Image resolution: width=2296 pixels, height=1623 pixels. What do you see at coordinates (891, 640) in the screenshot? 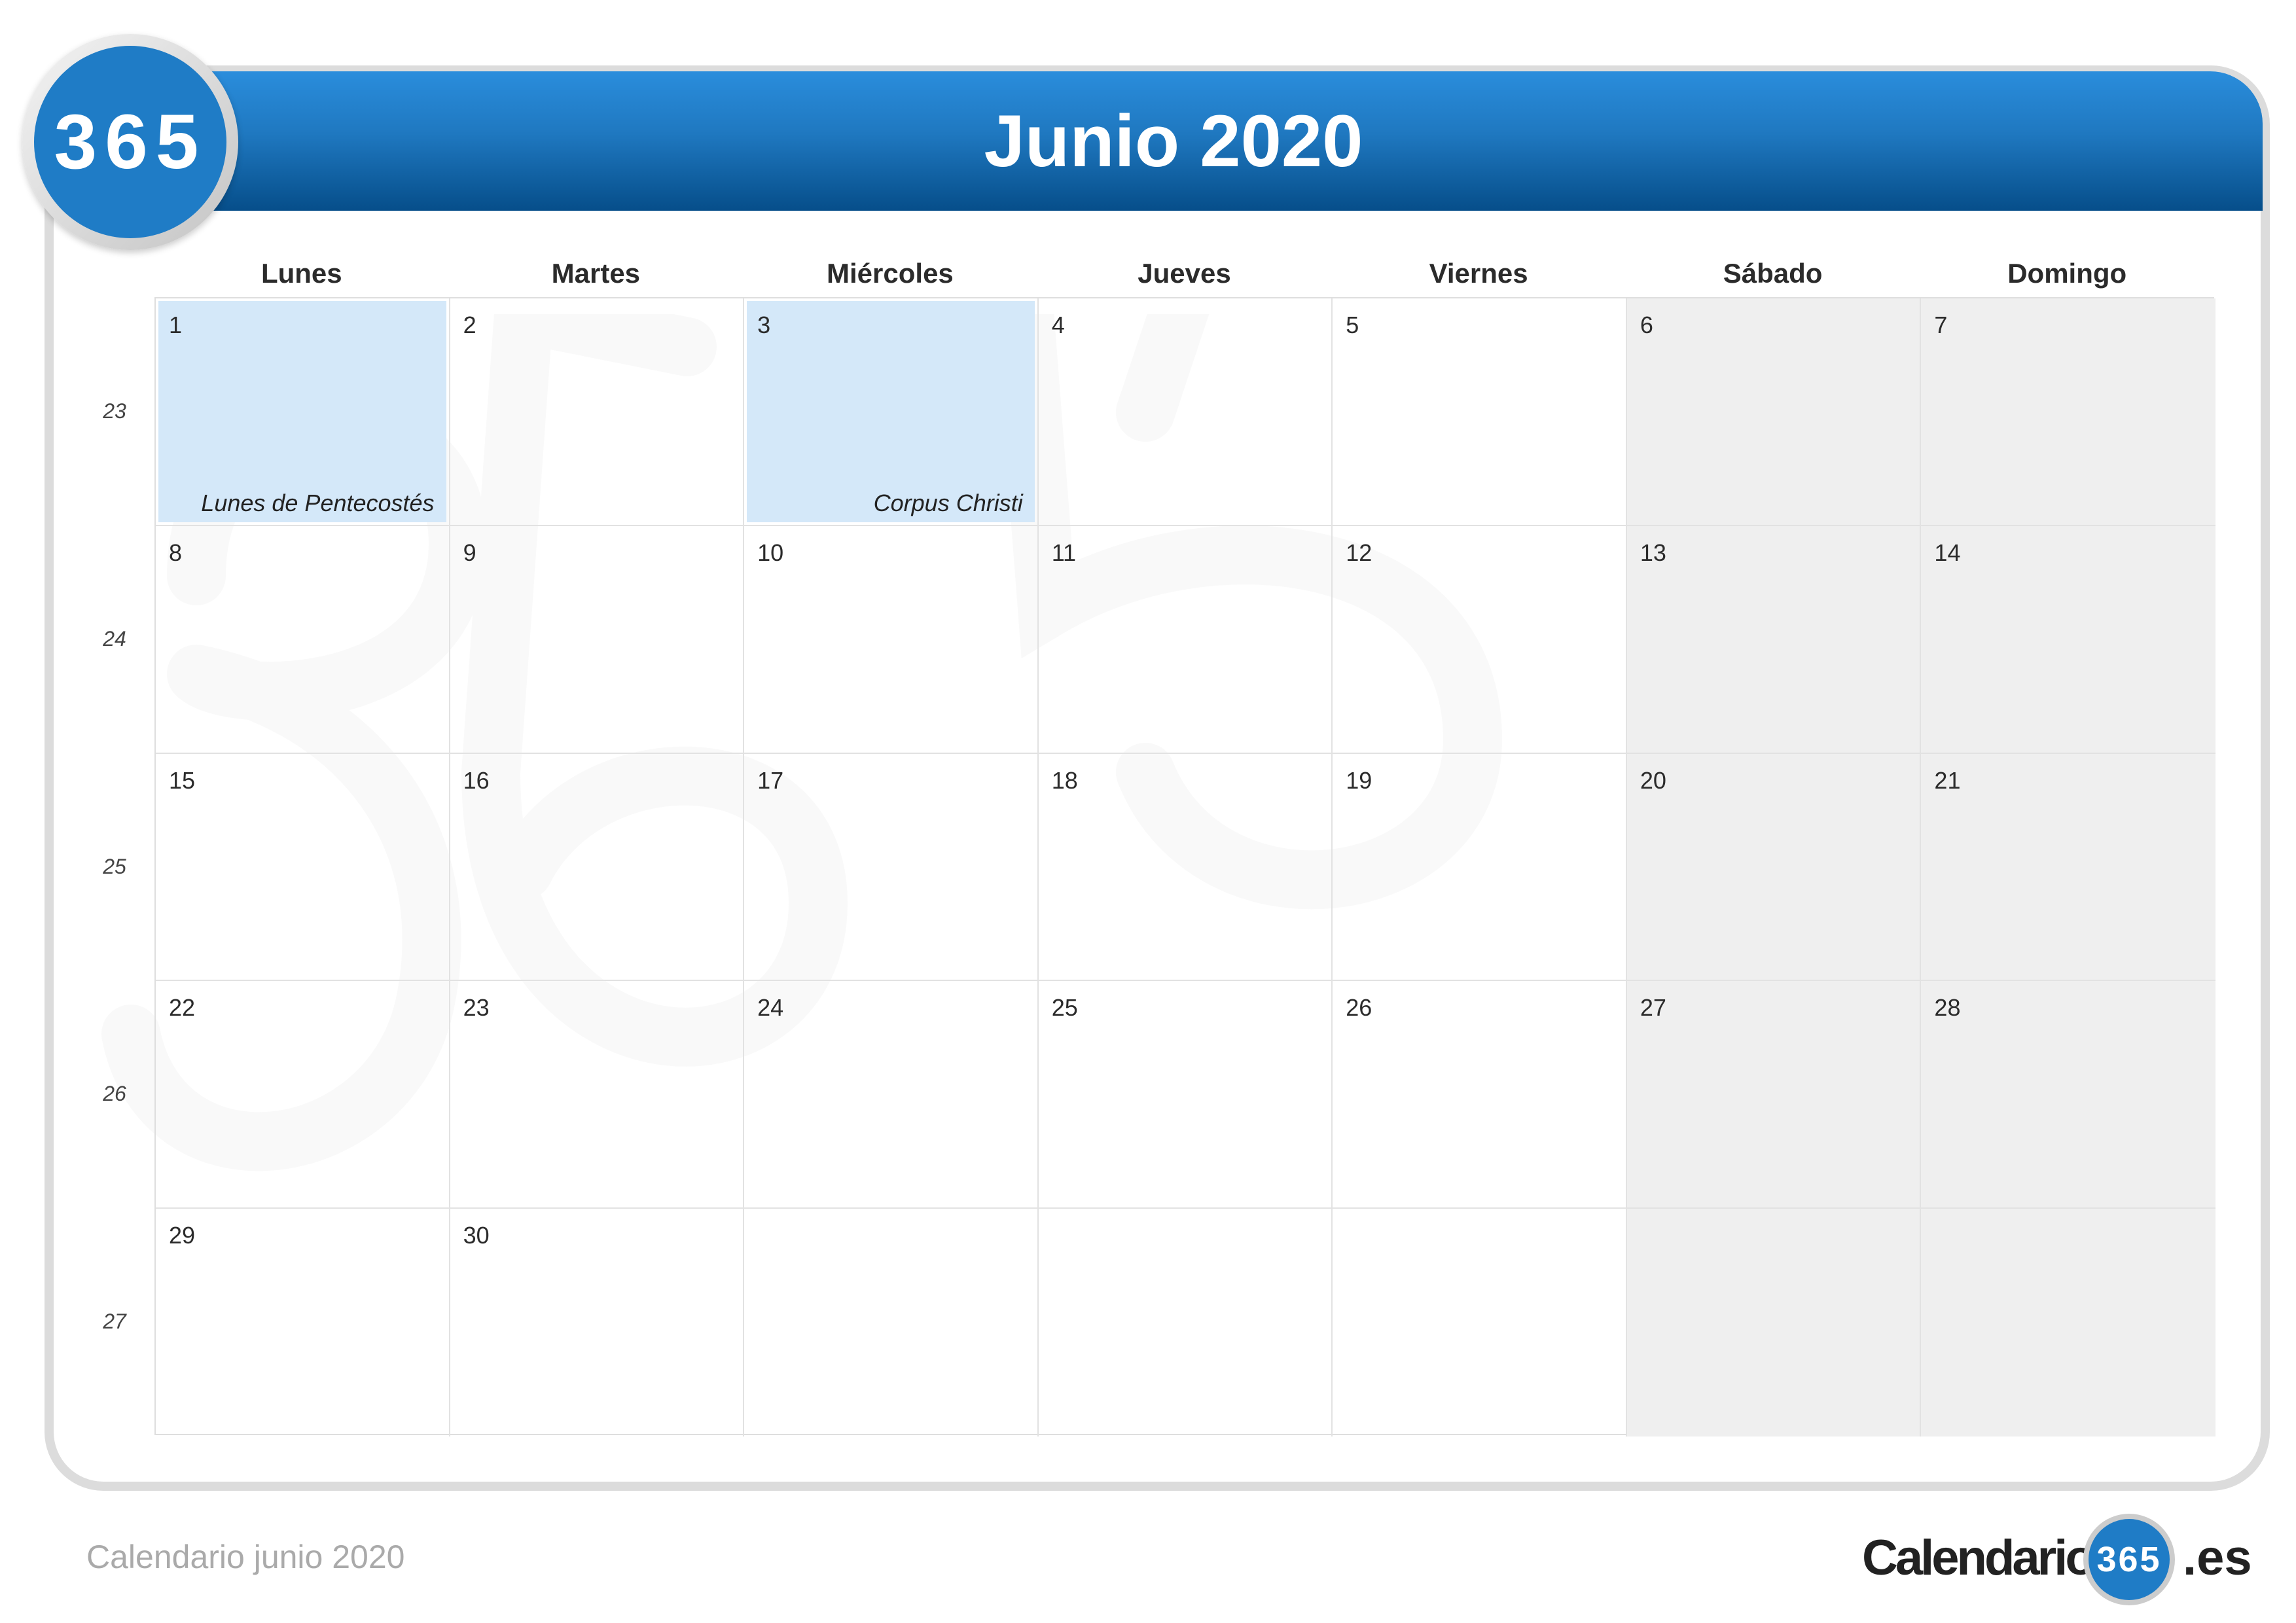
I see `day-cell: 10` at bounding box center [891, 640].